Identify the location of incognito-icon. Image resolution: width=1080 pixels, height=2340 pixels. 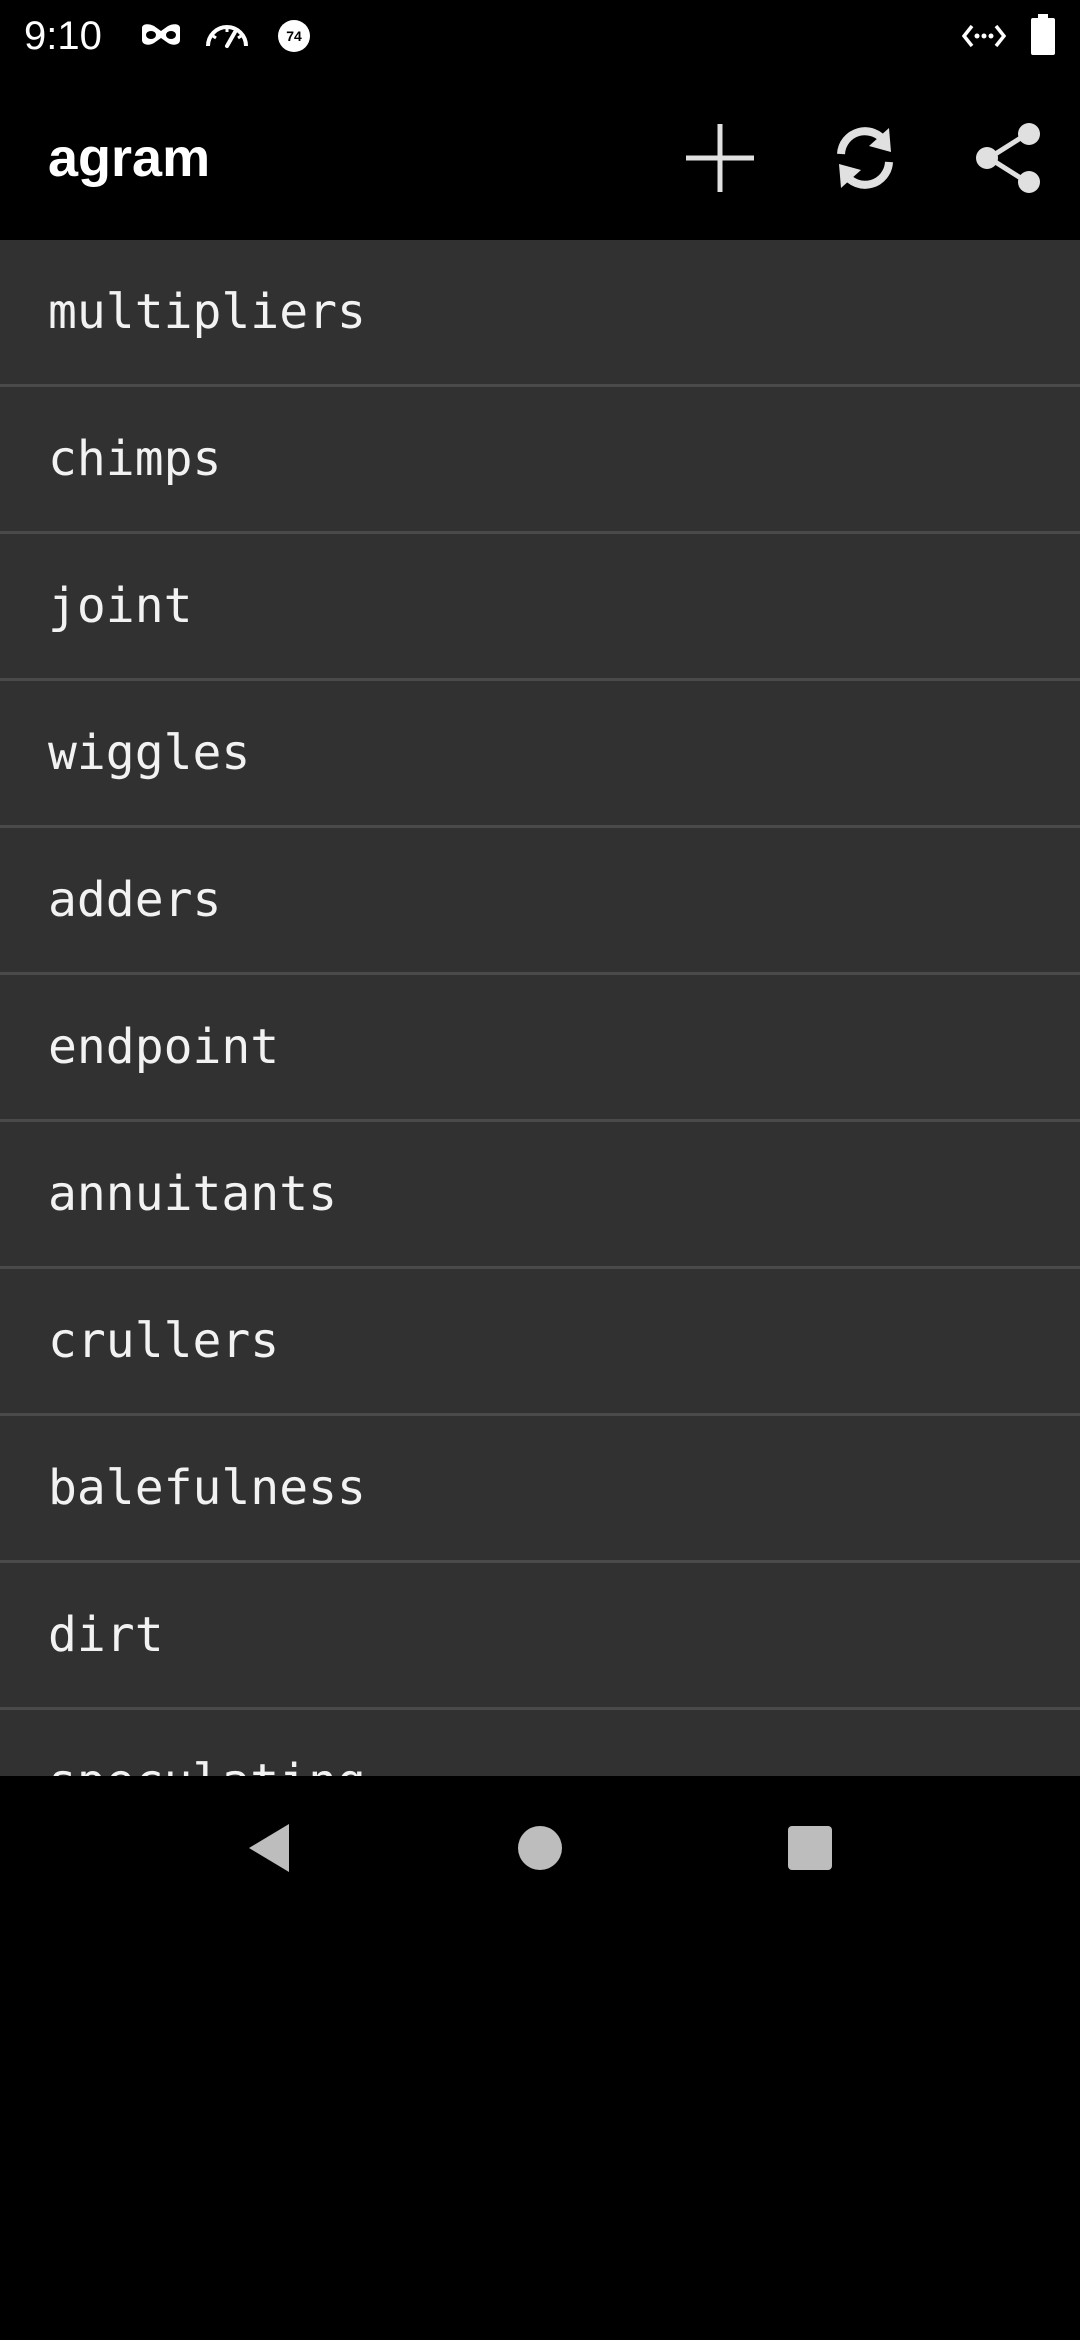
(161, 34).